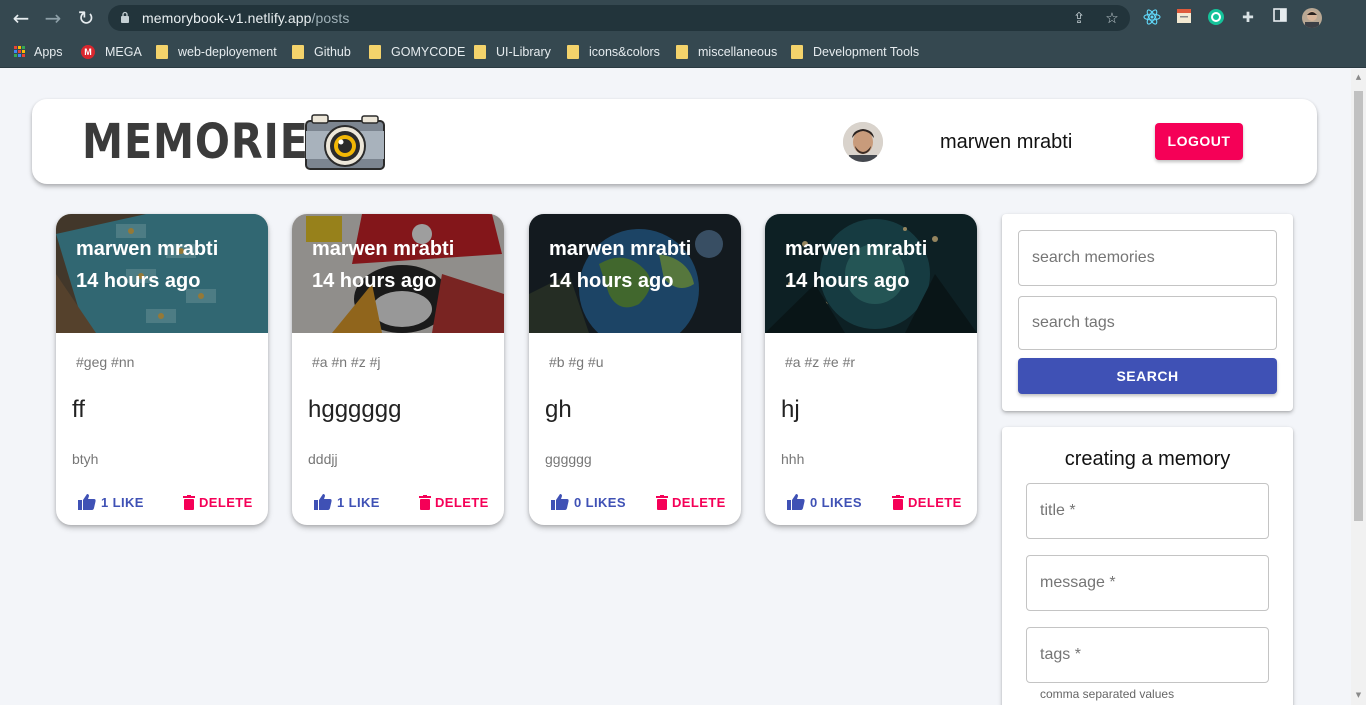 Image resolution: width=1366 pixels, height=705 pixels. I want to click on username: marwen mrabti, so click(1006, 142).